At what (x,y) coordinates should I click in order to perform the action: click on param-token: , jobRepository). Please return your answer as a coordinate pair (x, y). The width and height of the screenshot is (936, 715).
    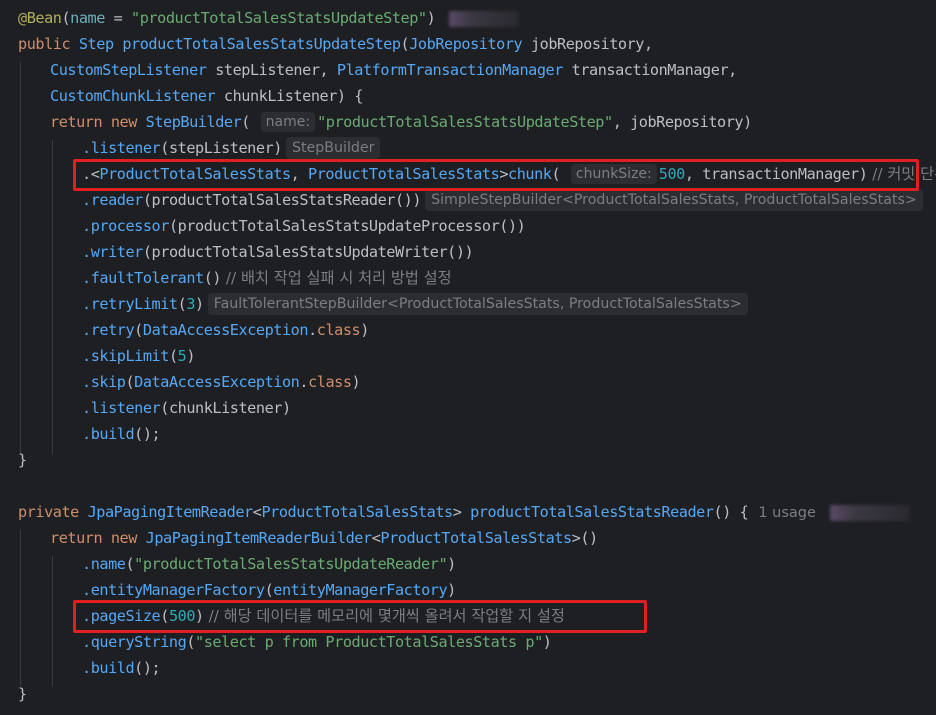
    Looking at the image, I should click on (682, 122).